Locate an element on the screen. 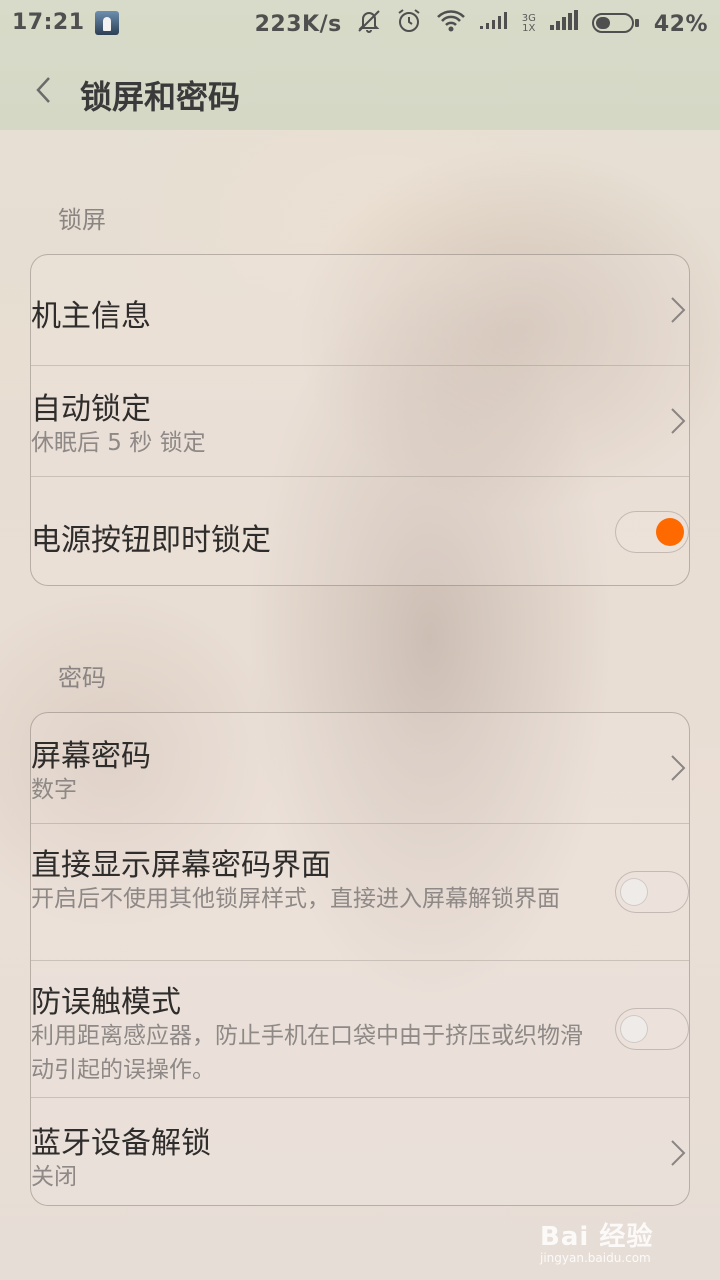  baidu-jingyan-watermark: Bai 经验 jingyan.baidu.com is located at coordinates (610, 1240).